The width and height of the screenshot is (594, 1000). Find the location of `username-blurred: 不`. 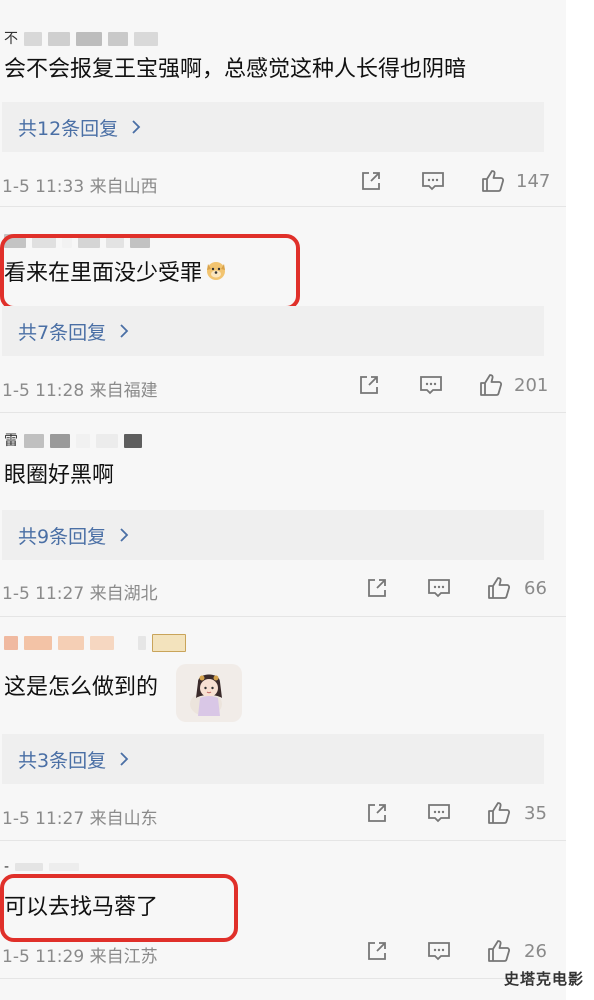

username-blurred: 不 is located at coordinates (81, 39).